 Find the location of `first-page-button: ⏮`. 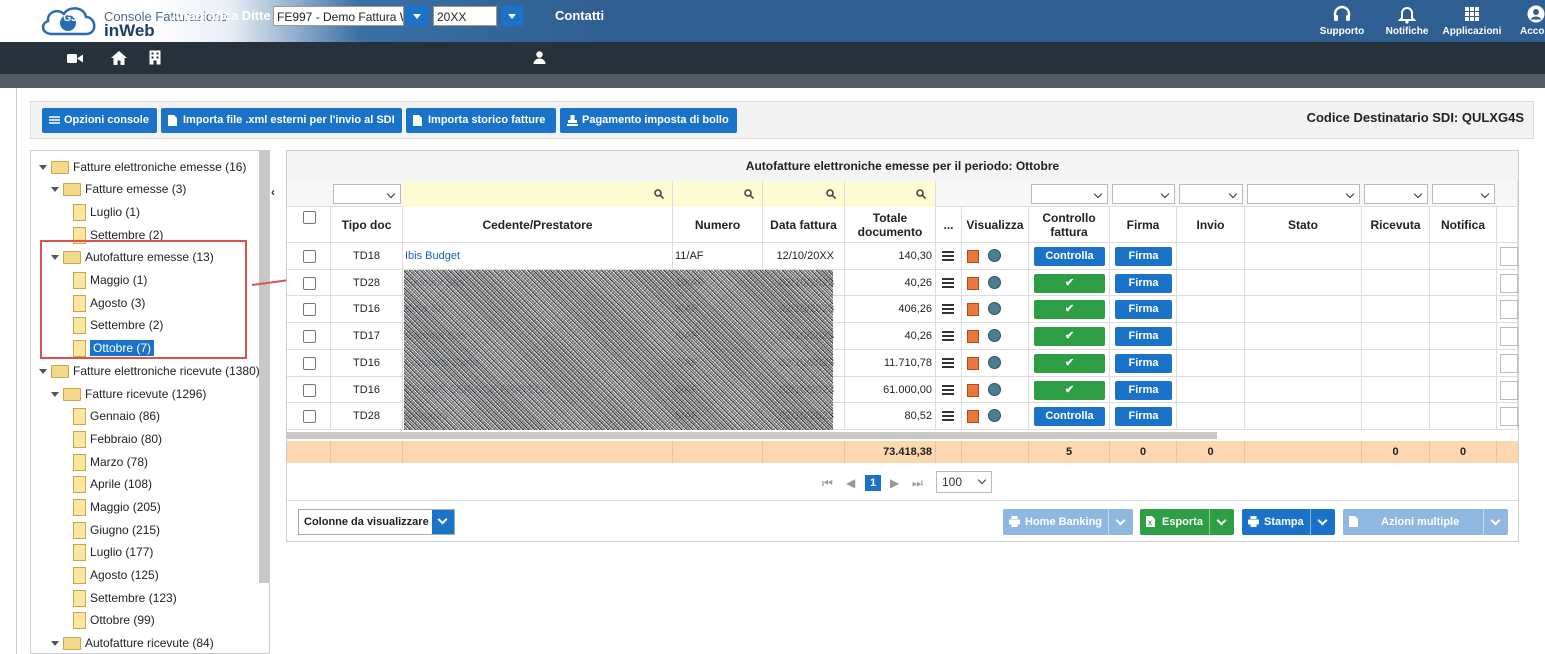

first-page-button: ⏮ is located at coordinates (827, 483).